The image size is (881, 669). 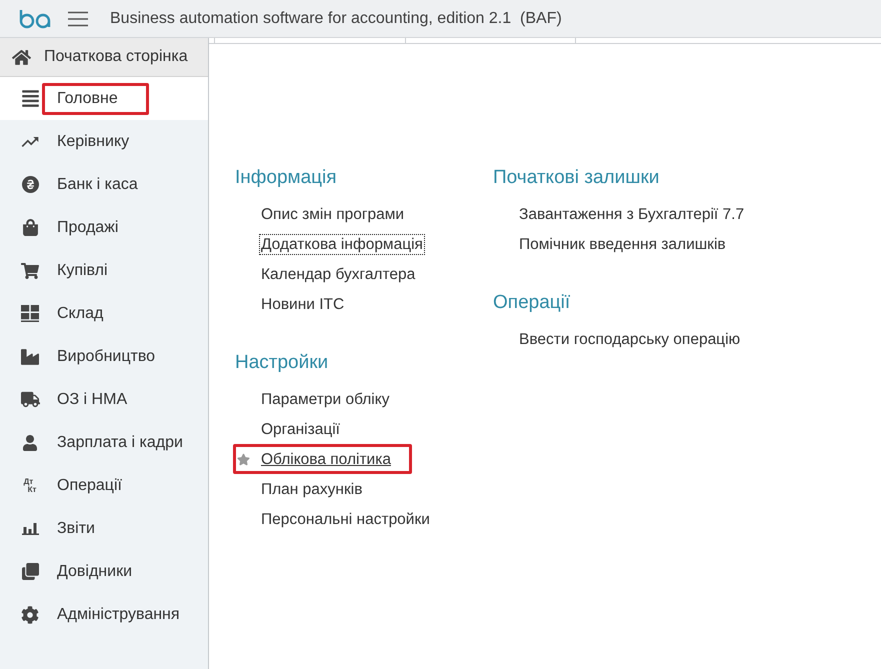 What do you see at coordinates (30, 98) in the screenshot?
I see `list-icon` at bounding box center [30, 98].